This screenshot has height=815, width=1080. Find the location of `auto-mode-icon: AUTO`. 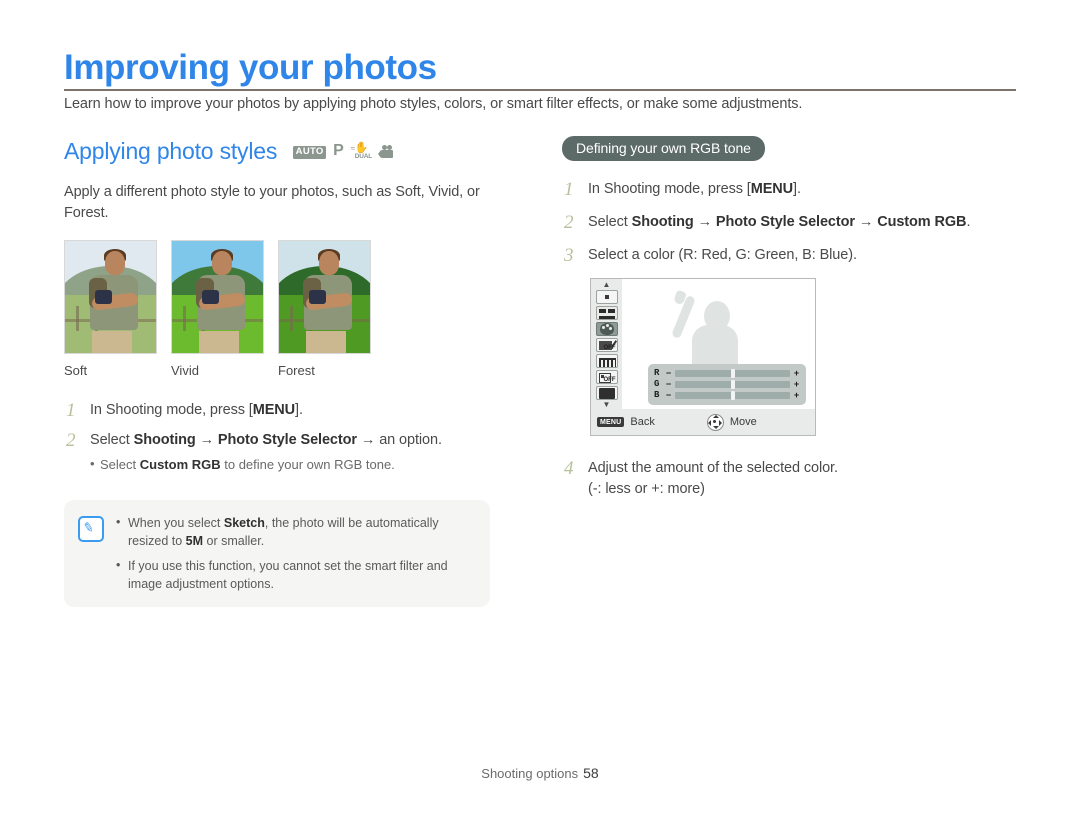

auto-mode-icon: AUTO is located at coordinates (310, 152).